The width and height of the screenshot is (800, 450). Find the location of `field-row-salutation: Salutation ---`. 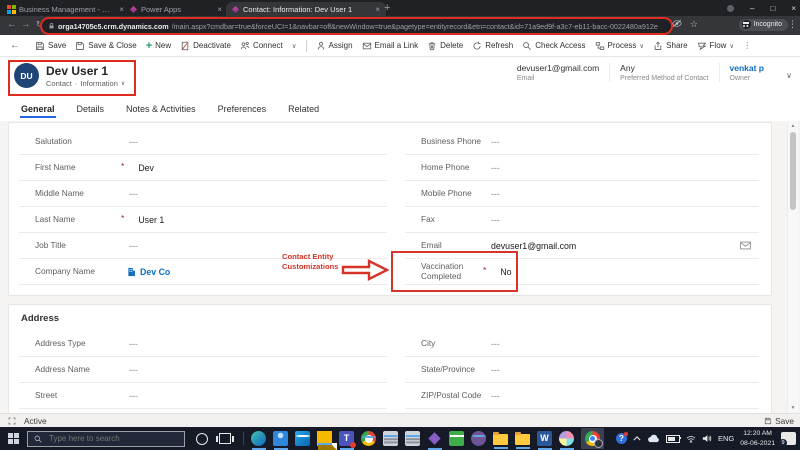

field-row-salutation: Salutation --- is located at coordinates (203, 142).